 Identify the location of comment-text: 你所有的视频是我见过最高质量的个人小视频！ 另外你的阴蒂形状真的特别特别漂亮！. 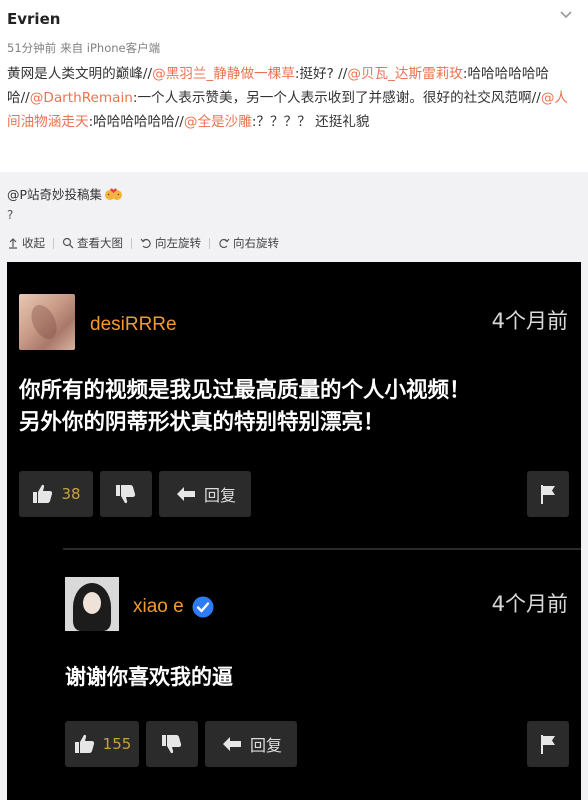
(296, 407).